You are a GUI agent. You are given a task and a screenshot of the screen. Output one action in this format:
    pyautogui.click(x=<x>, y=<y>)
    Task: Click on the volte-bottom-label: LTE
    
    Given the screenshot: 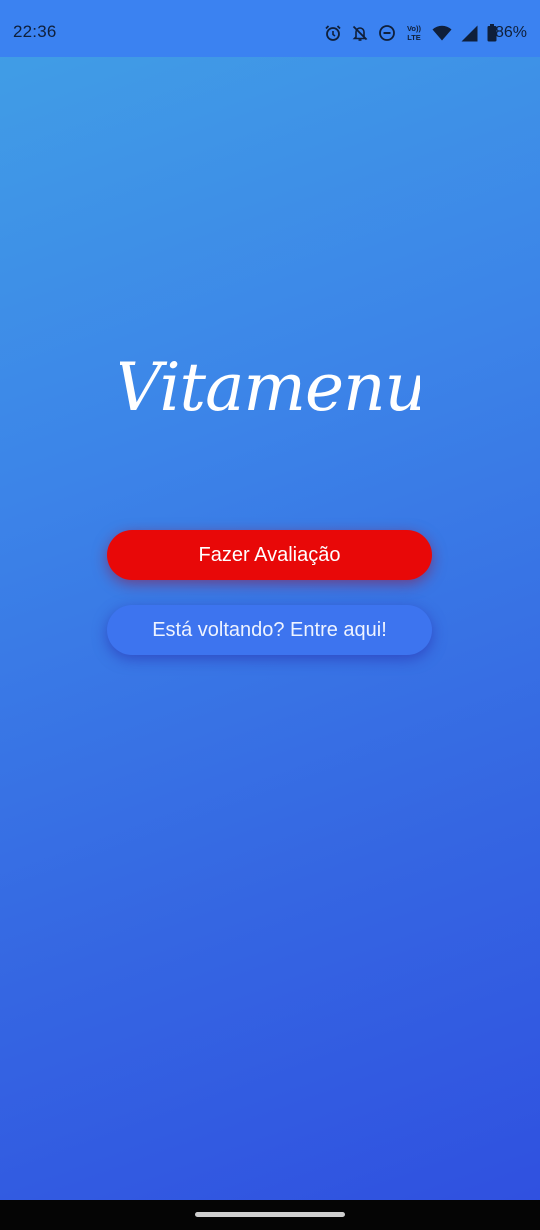 What is the action you would take?
    pyautogui.click(x=414, y=37)
    